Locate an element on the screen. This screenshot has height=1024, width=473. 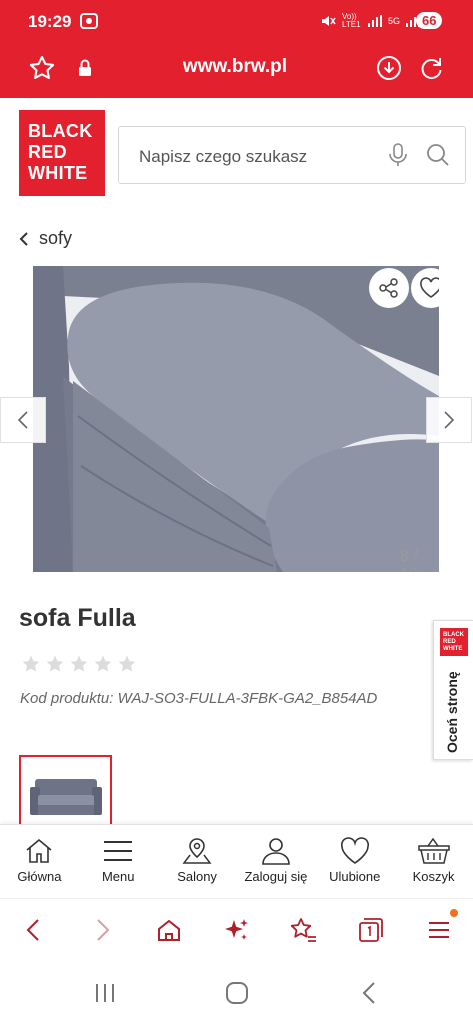
nav-favorites: Ulubione is located at coordinates (354, 861).